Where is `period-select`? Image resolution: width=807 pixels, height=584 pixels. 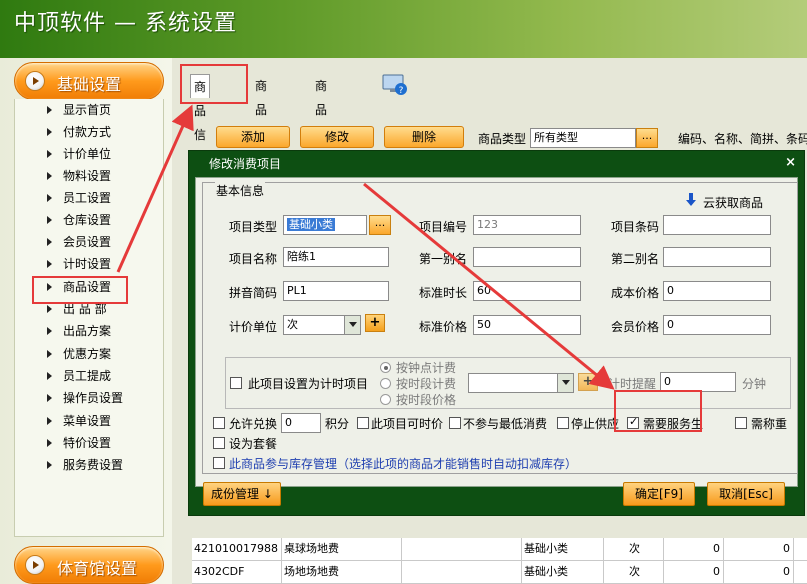
period-select is located at coordinates (521, 383).